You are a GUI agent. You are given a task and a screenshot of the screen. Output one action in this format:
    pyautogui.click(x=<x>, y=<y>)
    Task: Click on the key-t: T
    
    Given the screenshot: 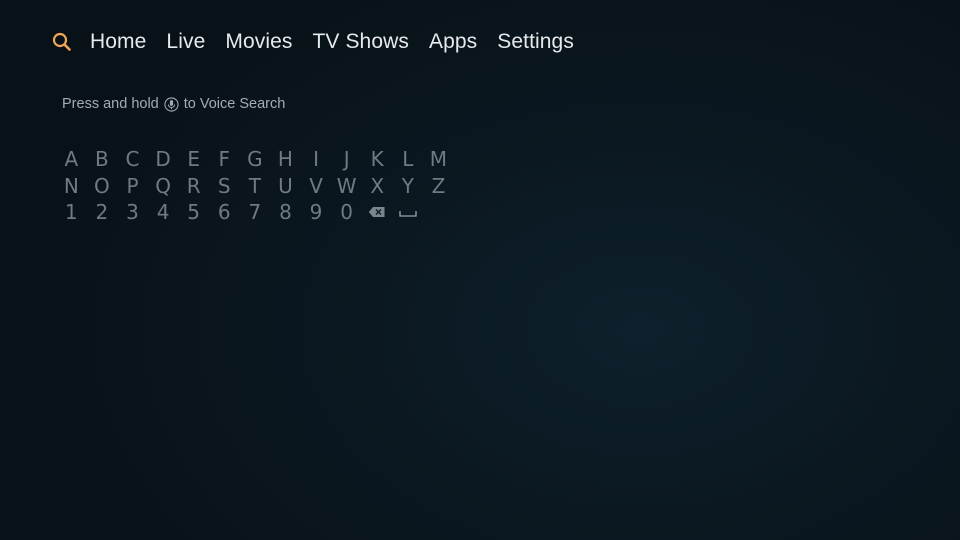 What is the action you would take?
    pyautogui.click(x=255, y=186)
    